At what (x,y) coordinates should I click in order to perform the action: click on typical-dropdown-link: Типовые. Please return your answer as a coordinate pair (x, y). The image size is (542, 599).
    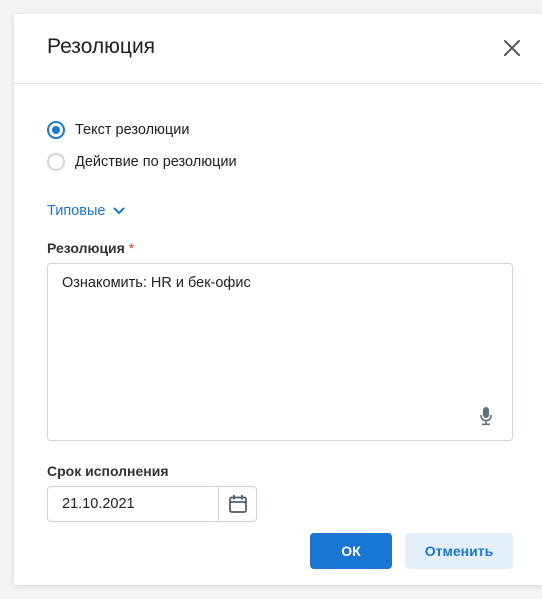
    Looking at the image, I should click on (86, 211).